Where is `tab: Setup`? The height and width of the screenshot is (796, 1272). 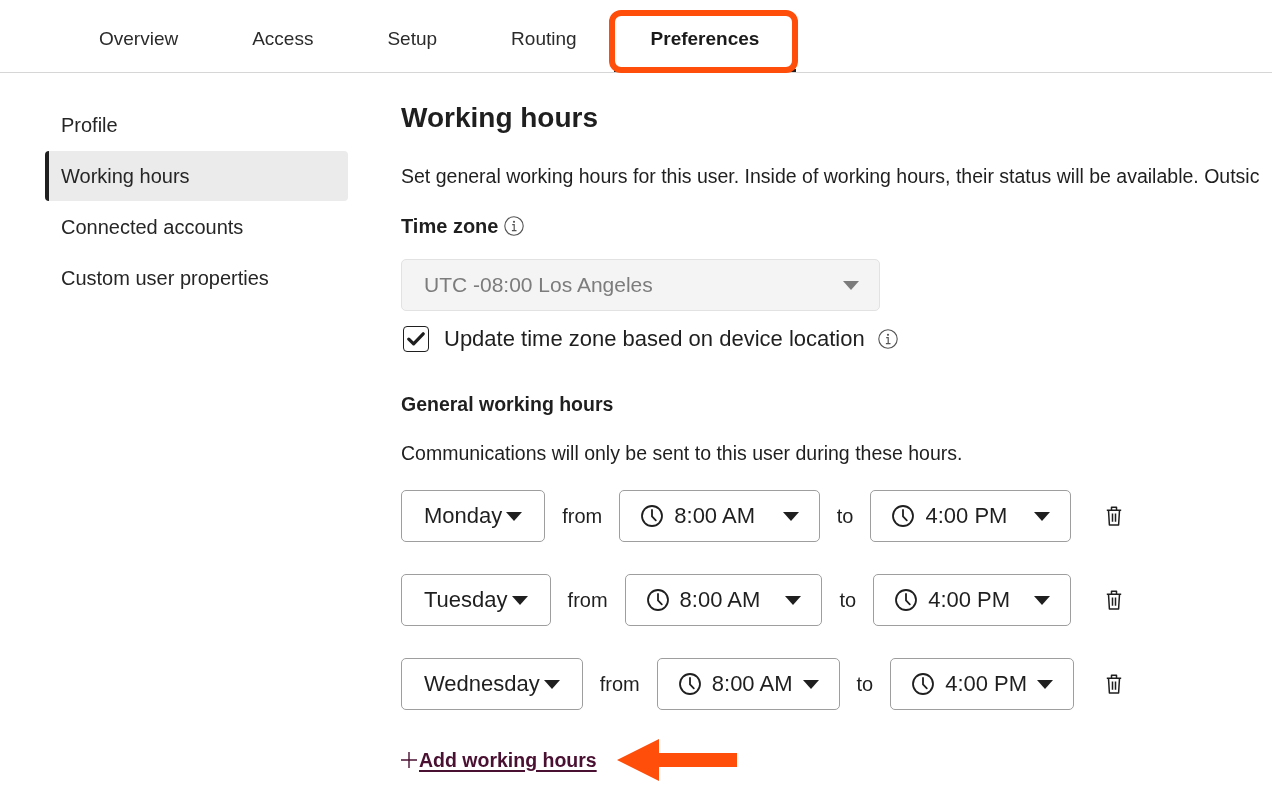
tab: Setup is located at coordinates (412, 36).